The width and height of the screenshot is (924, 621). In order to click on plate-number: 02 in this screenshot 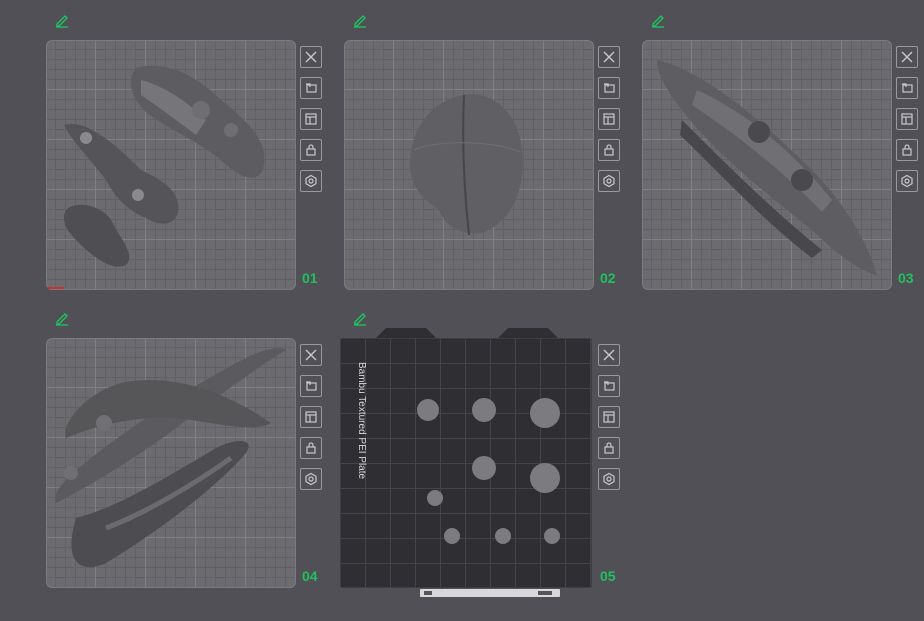, I will do `click(608, 278)`.